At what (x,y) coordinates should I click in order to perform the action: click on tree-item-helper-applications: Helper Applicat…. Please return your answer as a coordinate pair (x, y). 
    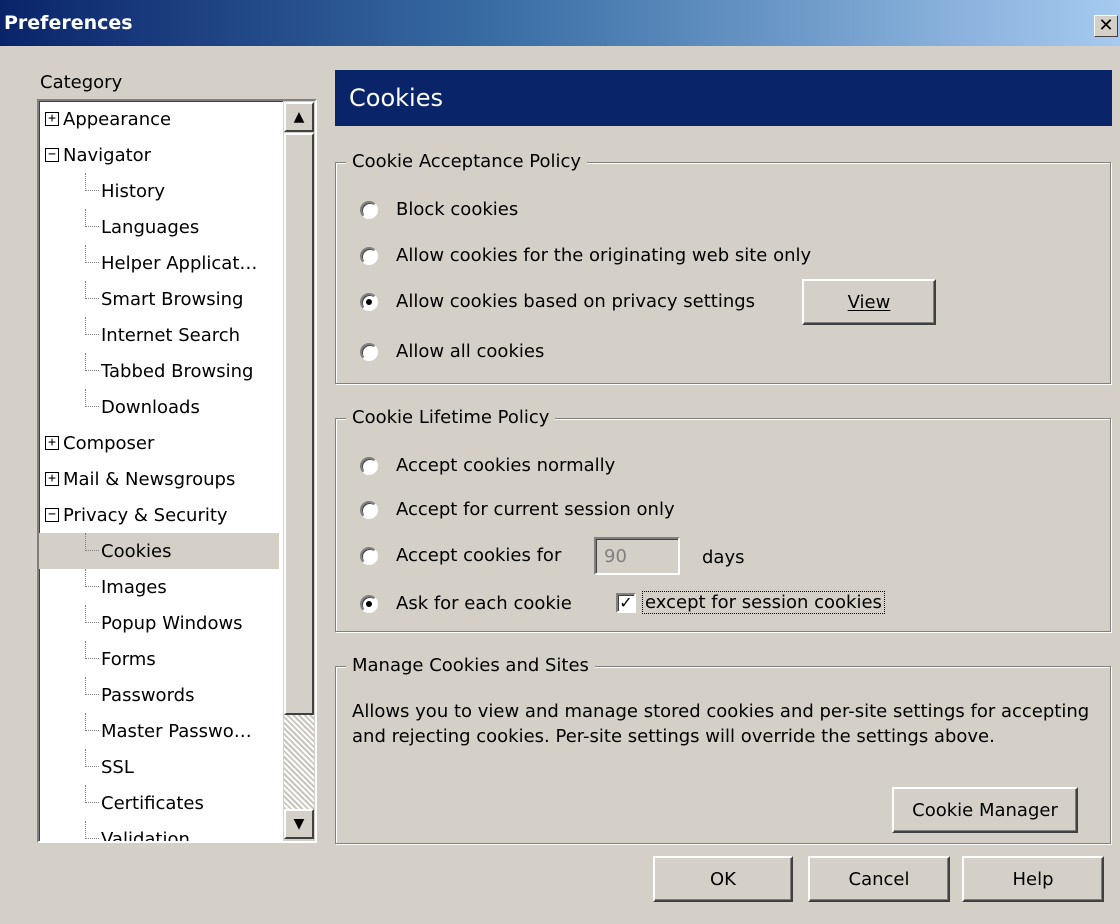
    Looking at the image, I should click on (159, 263).